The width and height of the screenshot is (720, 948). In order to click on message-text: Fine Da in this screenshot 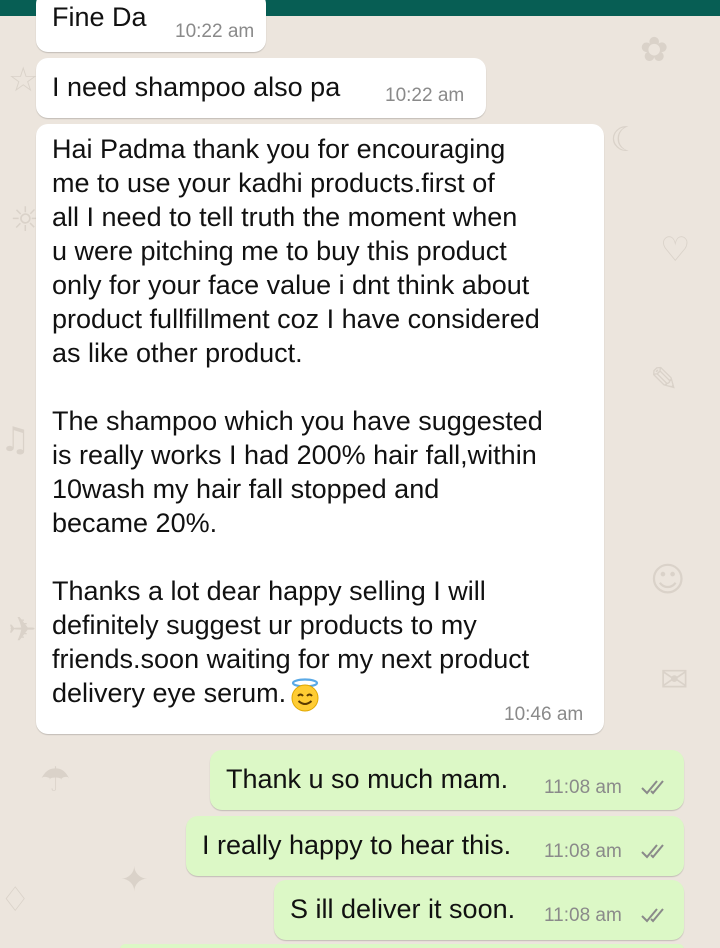, I will do `click(99, 17)`.